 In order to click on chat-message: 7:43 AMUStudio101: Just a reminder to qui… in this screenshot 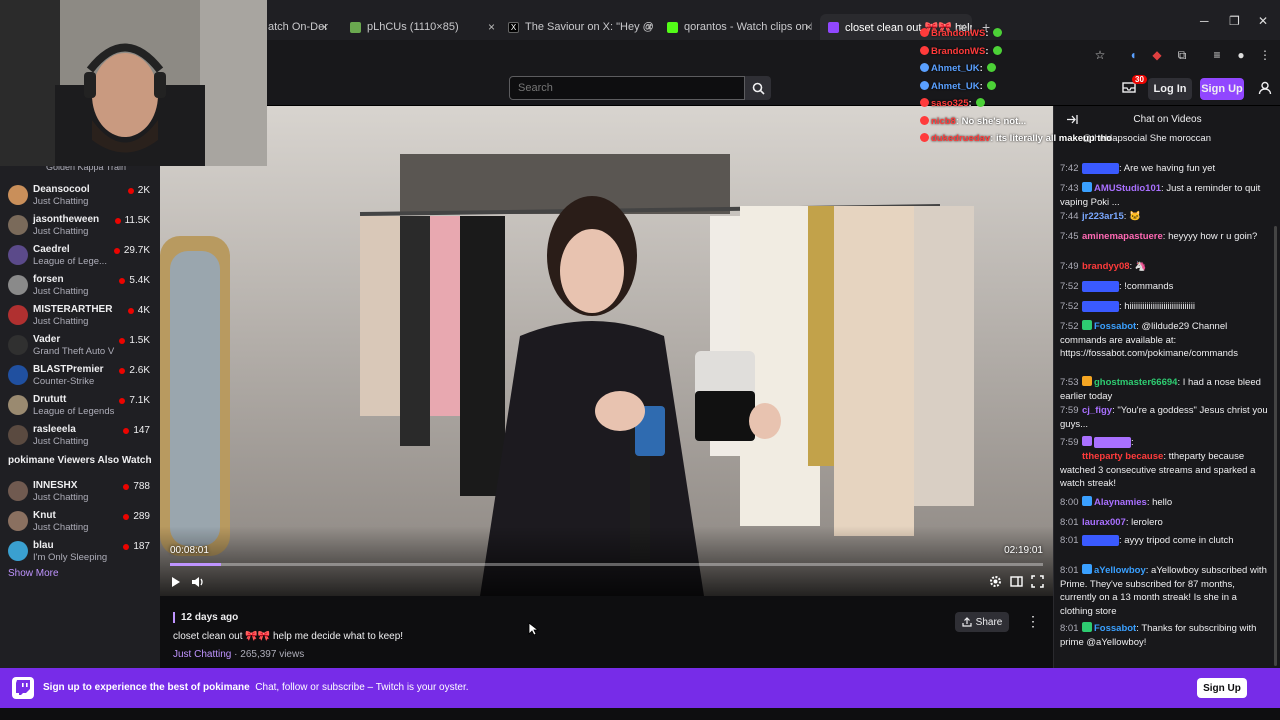, I will do `click(1160, 195)`.